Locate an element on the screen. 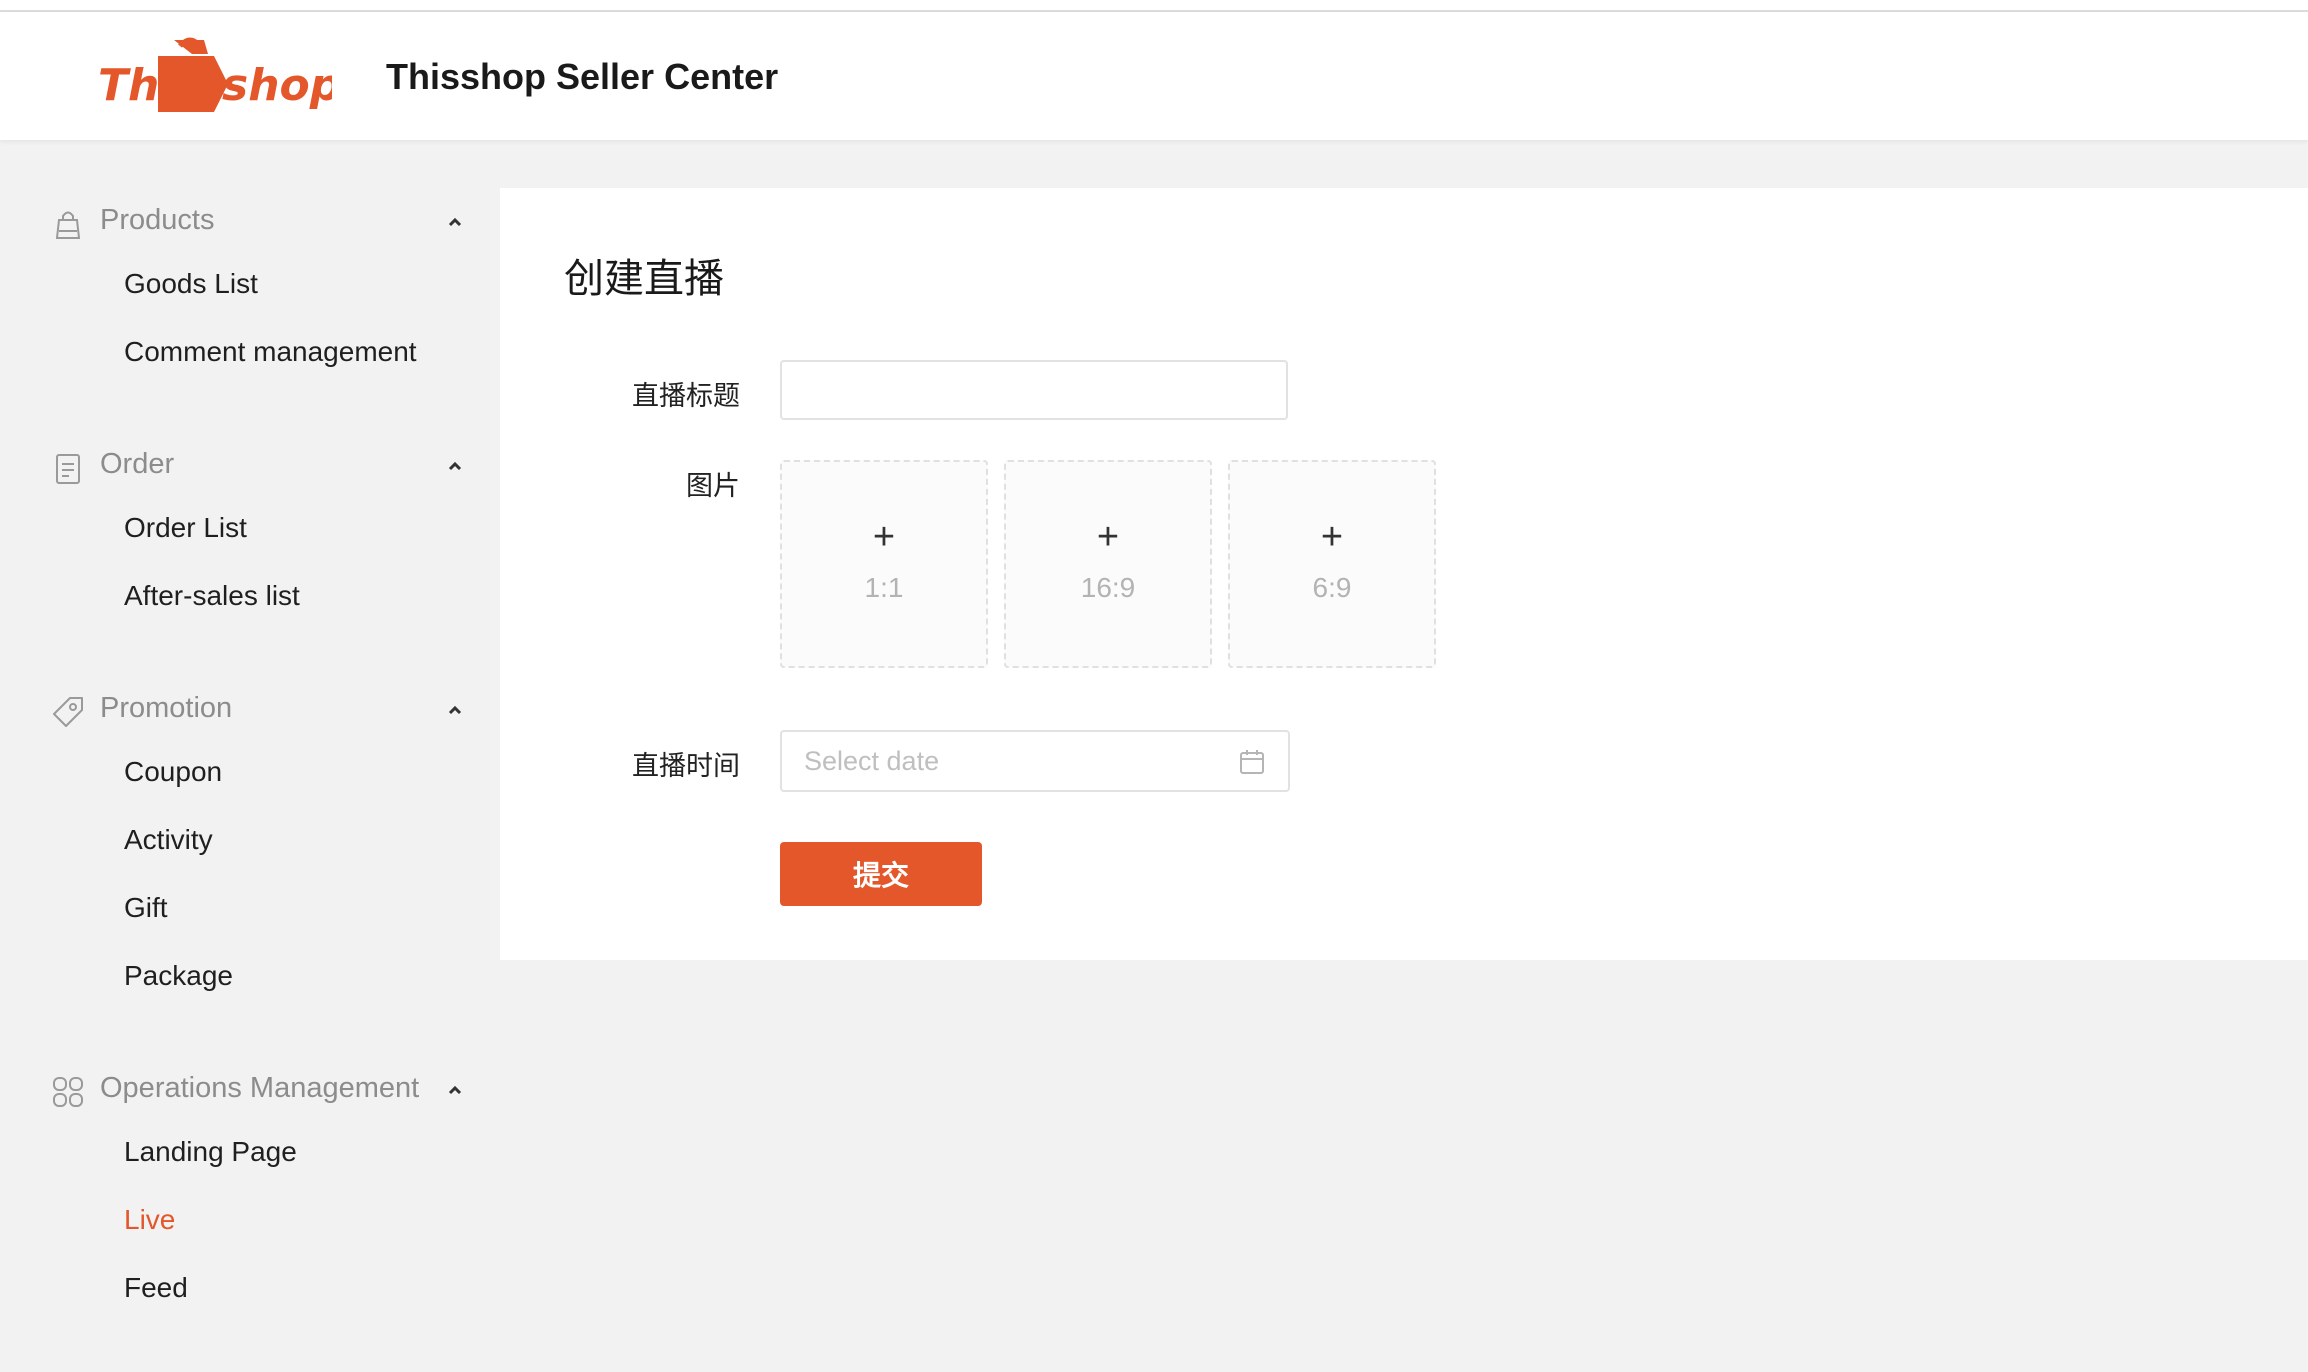 This screenshot has width=2308, height=1372. sidebar-item-feed: Feed is located at coordinates (156, 1288).